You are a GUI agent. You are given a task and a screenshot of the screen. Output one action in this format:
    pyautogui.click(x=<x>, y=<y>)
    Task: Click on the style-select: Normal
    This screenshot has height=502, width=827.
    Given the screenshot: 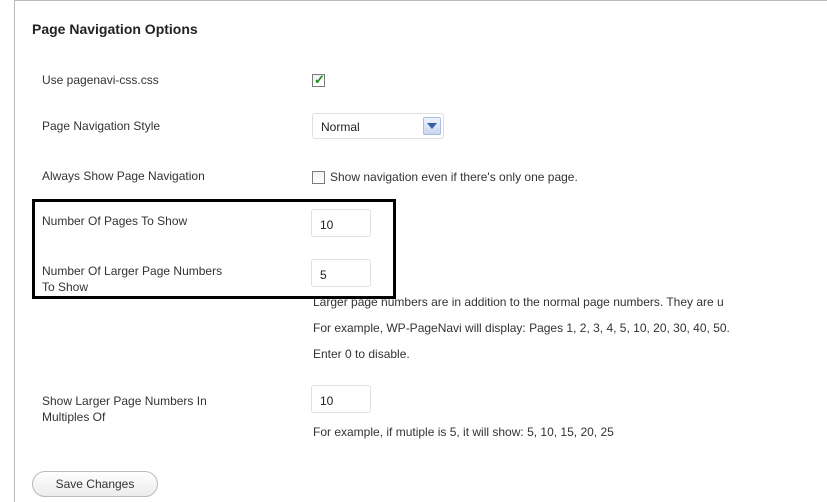 What is the action you would take?
    pyautogui.click(x=378, y=126)
    